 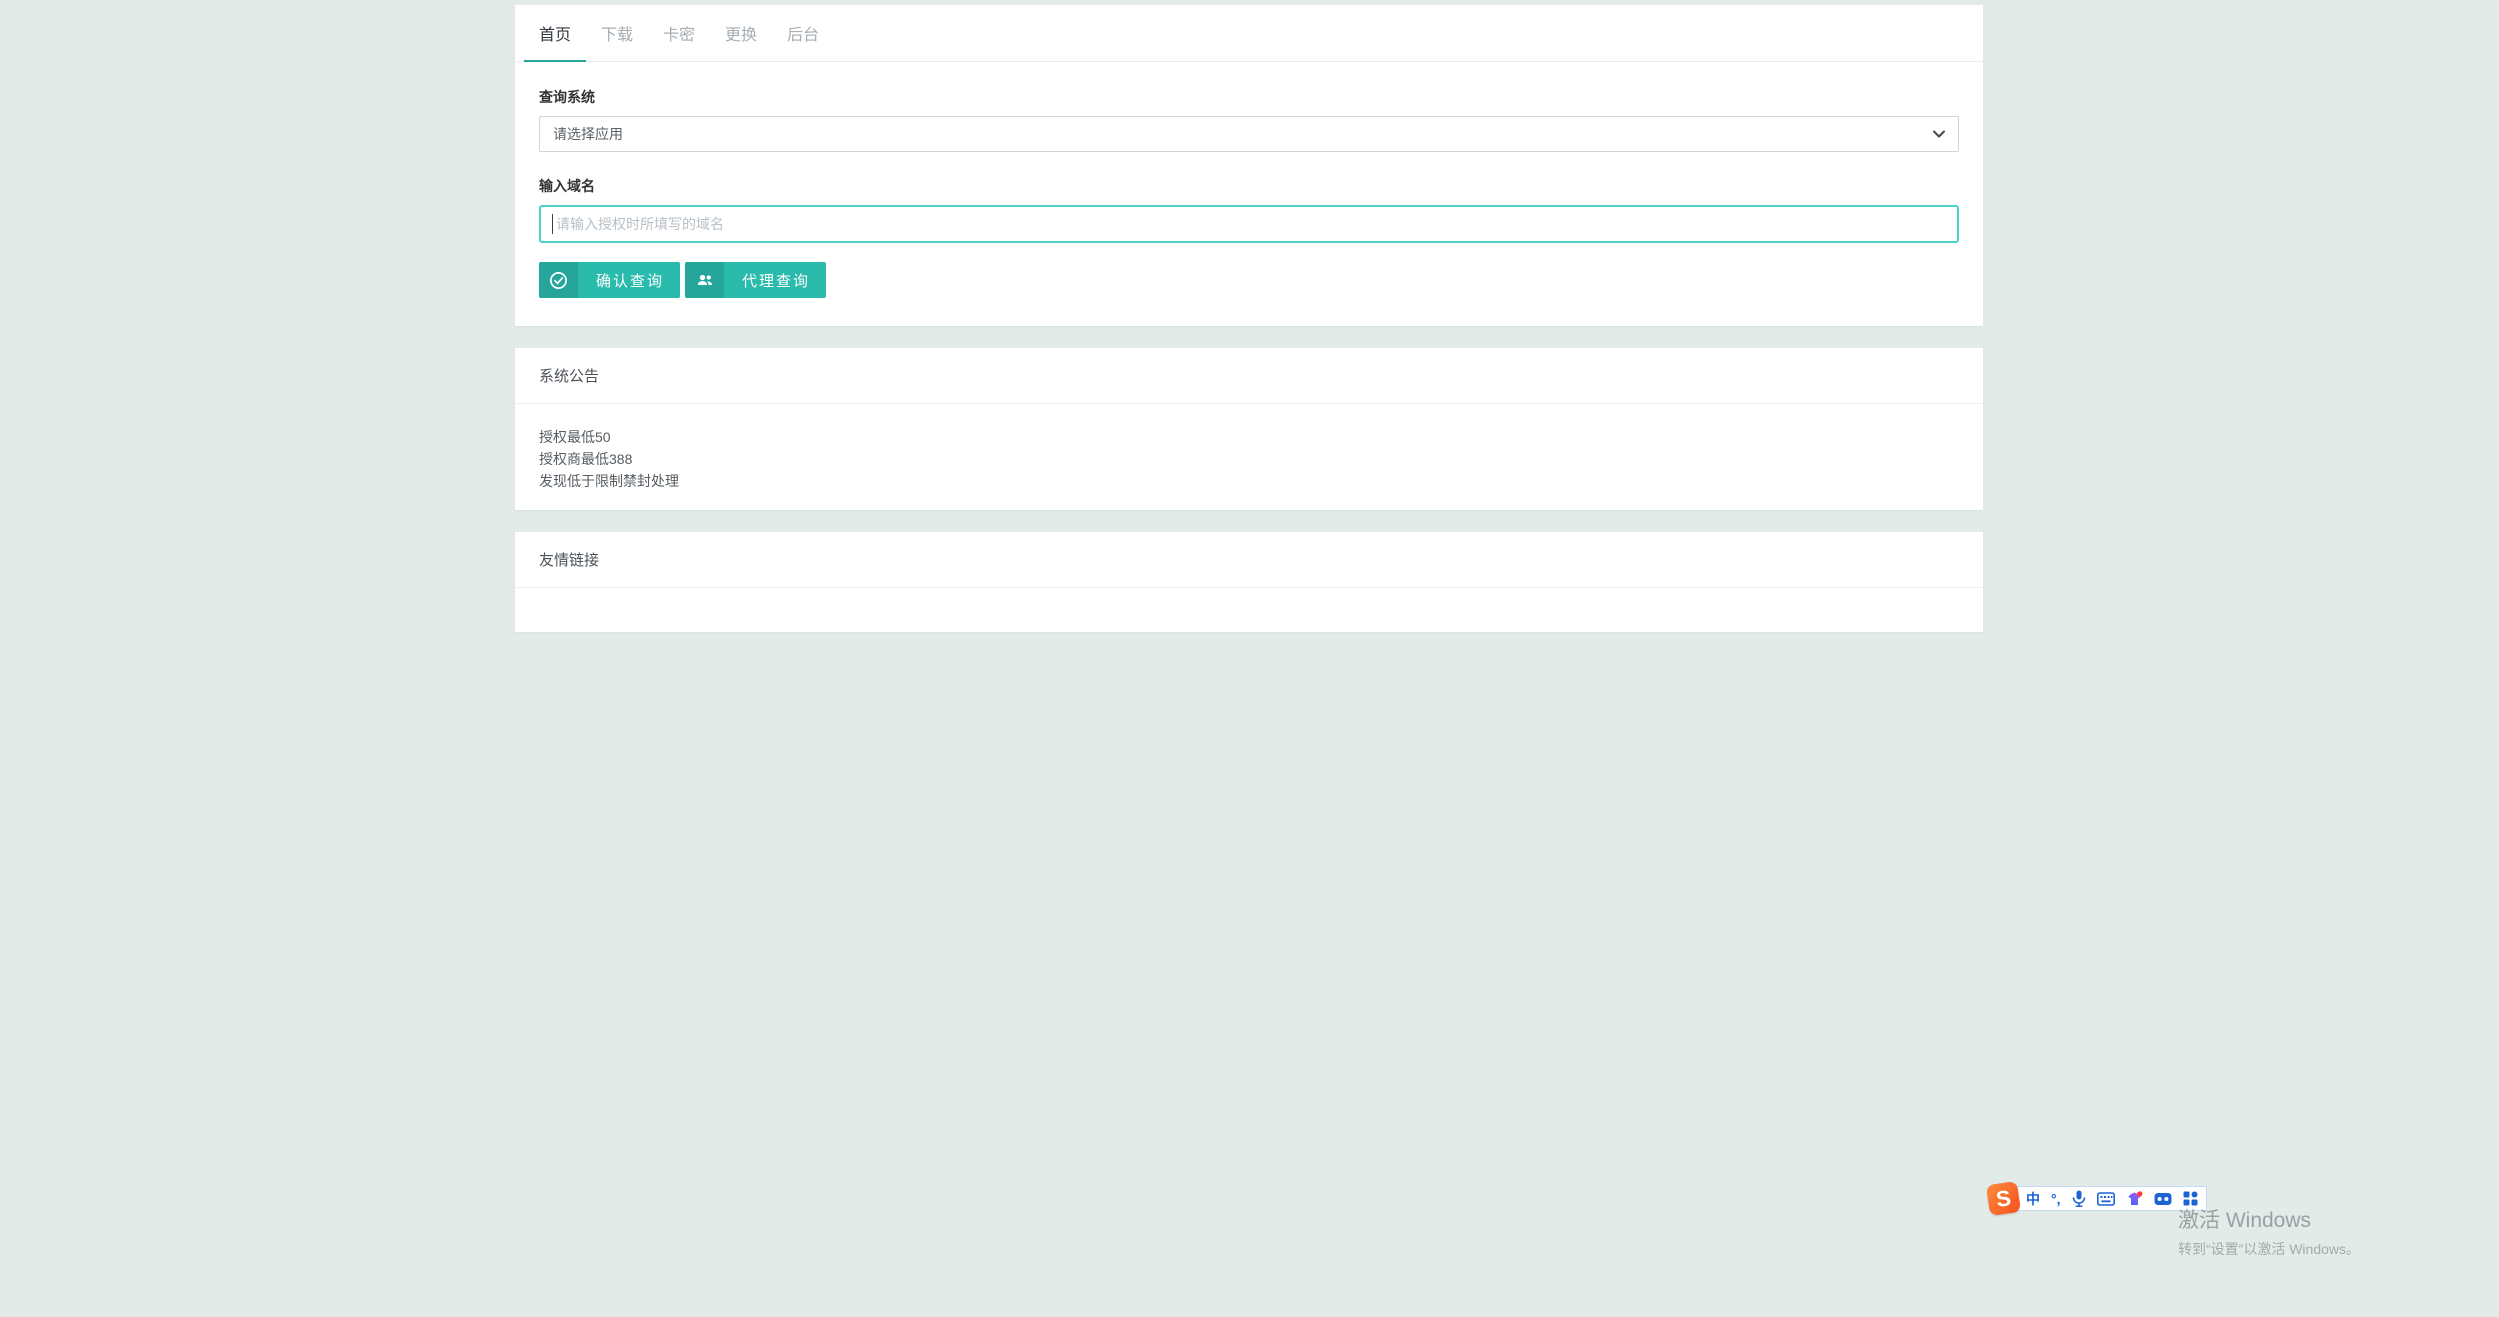 I want to click on skin-icon, so click(x=2134, y=1198).